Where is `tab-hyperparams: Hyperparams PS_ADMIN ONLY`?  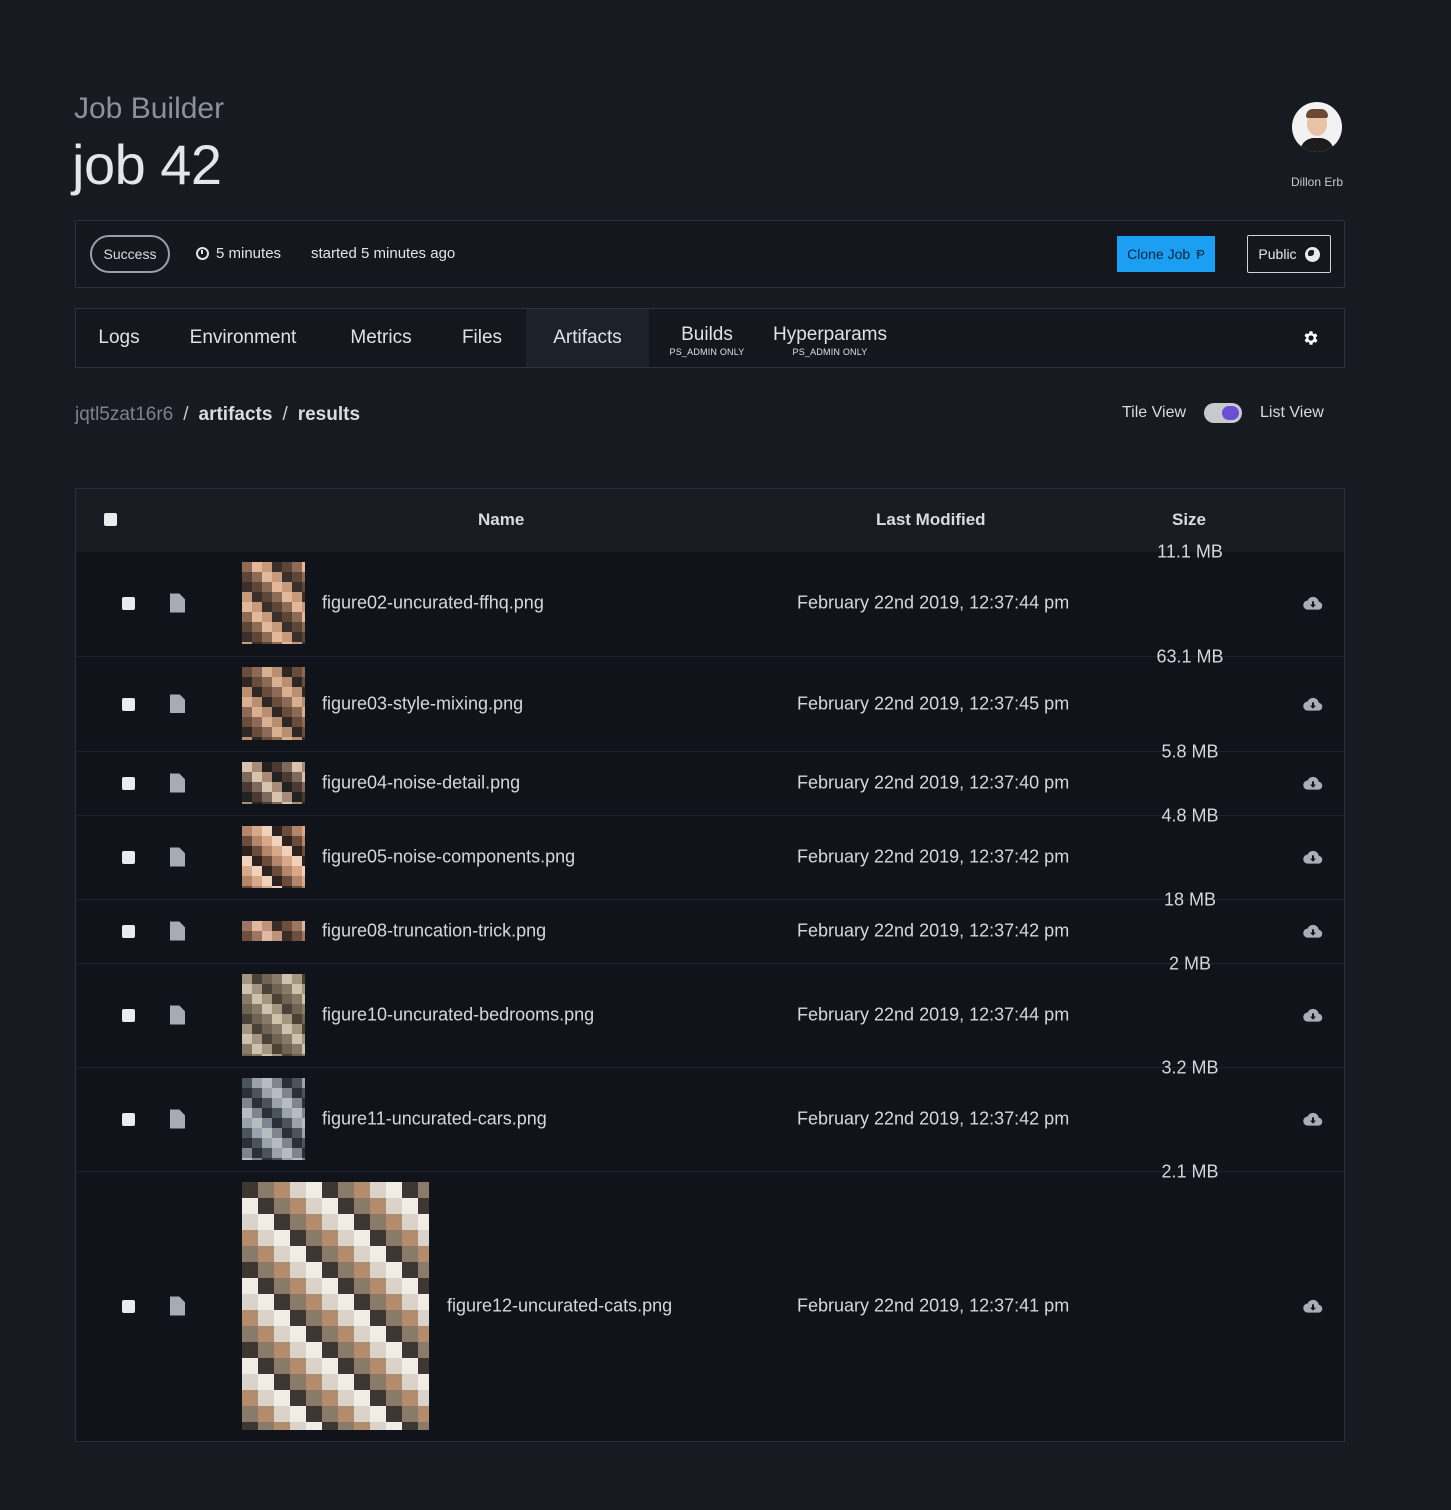 tab-hyperparams: Hyperparams PS_ADMIN ONLY is located at coordinates (830, 338).